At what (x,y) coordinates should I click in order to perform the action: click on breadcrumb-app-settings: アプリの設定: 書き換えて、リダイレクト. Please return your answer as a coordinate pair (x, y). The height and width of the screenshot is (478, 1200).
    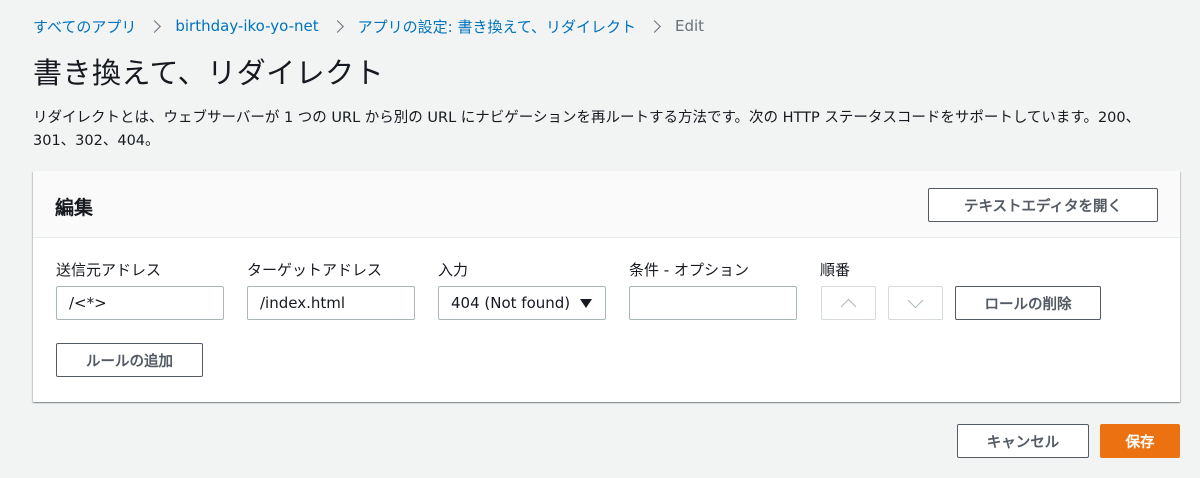
    Looking at the image, I should click on (497, 26).